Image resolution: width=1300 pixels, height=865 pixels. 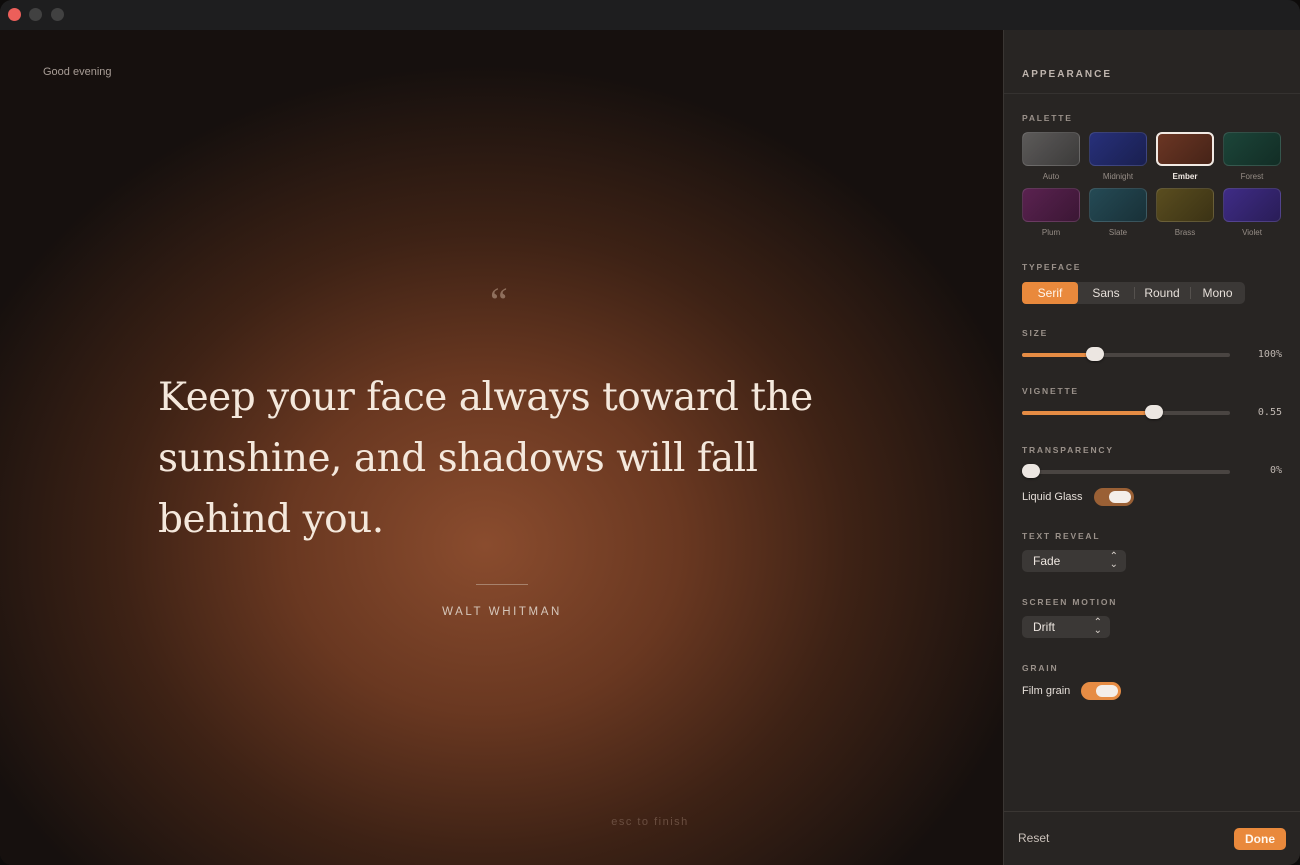 What do you see at coordinates (1252, 149) in the screenshot?
I see `palette-swatch-forest` at bounding box center [1252, 149].